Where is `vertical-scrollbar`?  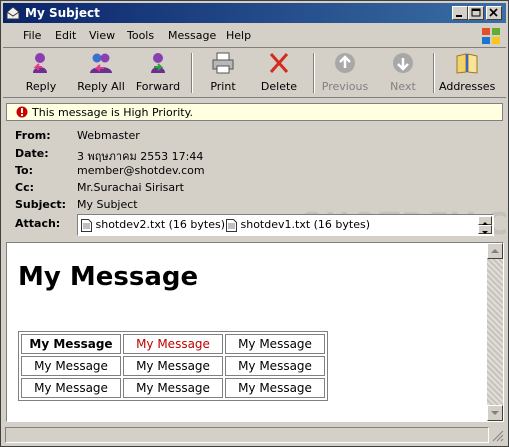 vertical-scrollbar is located at coordinates (495, 332).